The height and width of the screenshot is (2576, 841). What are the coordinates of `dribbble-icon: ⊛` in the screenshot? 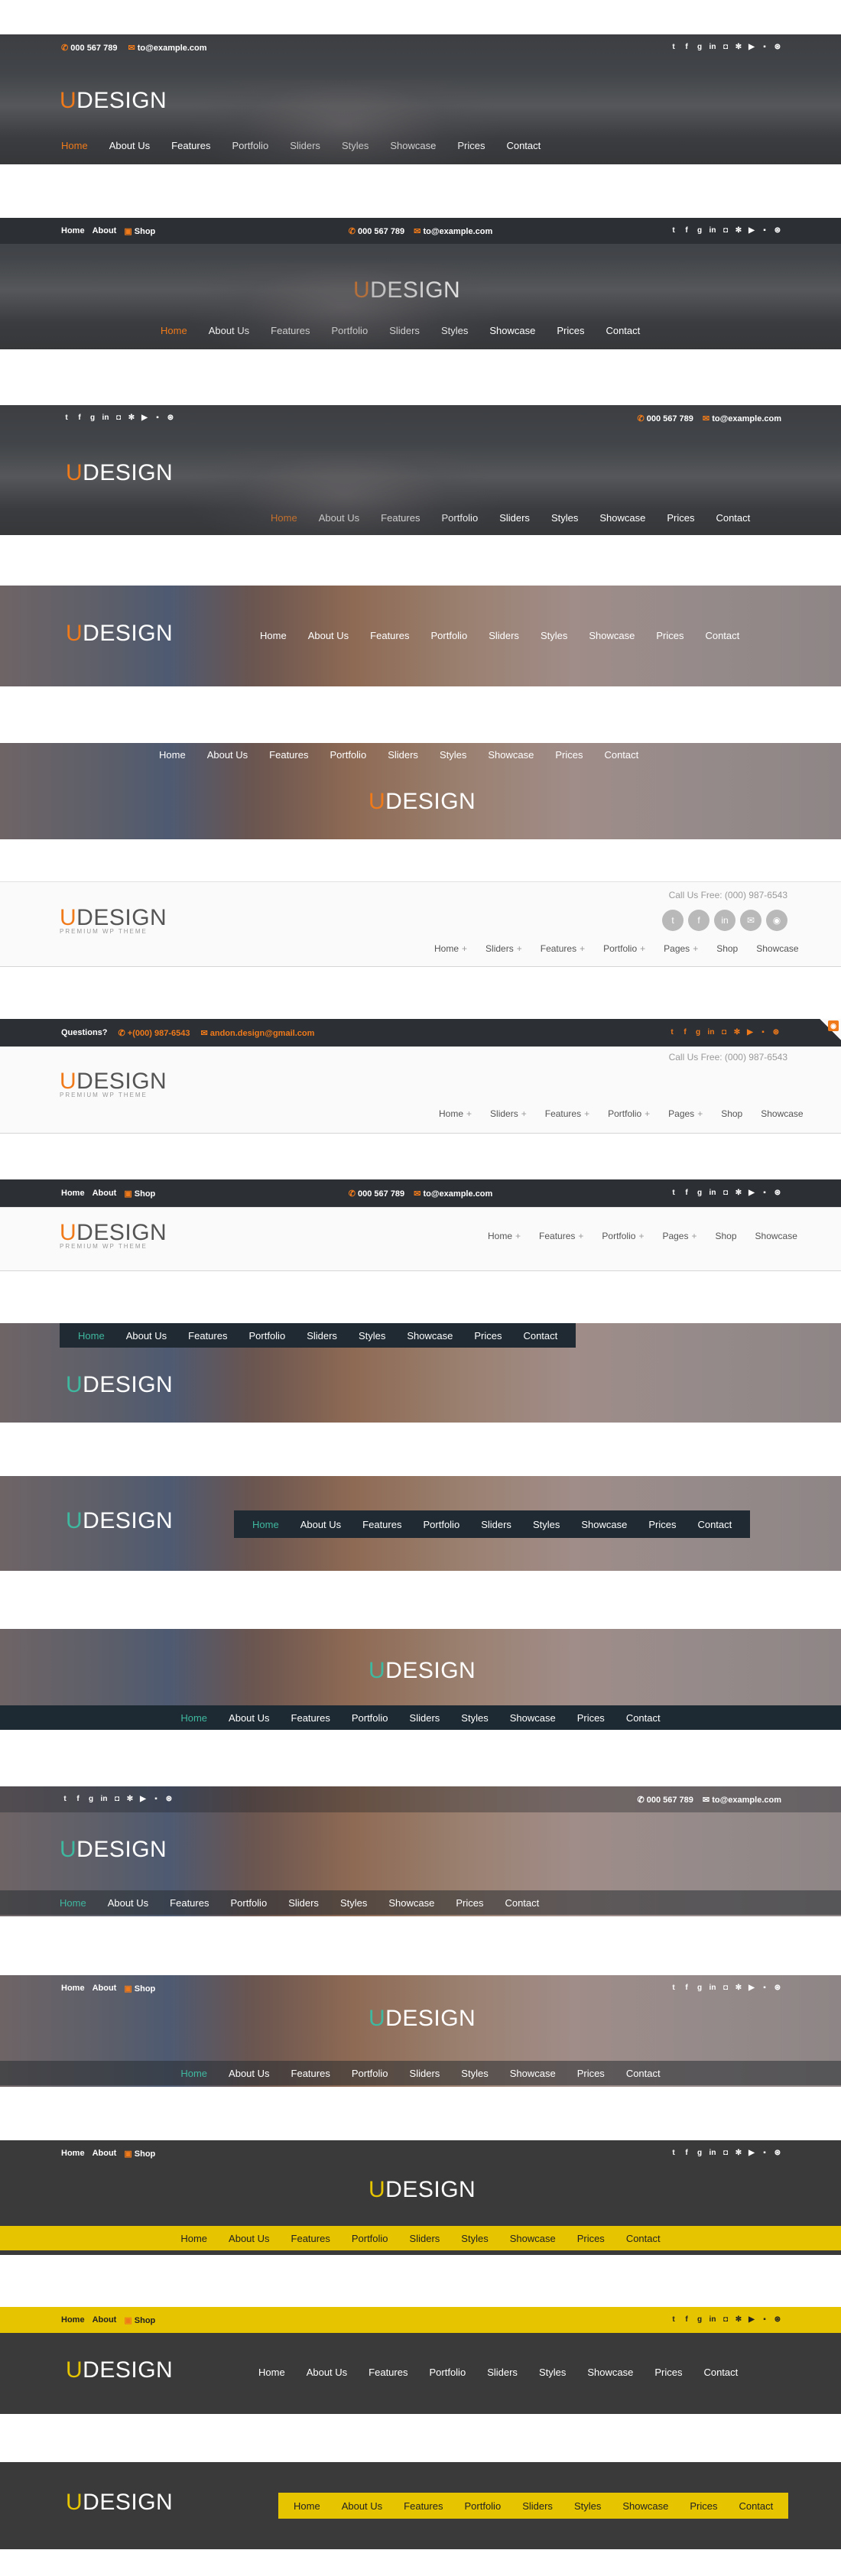 It's located at (169, 1800).